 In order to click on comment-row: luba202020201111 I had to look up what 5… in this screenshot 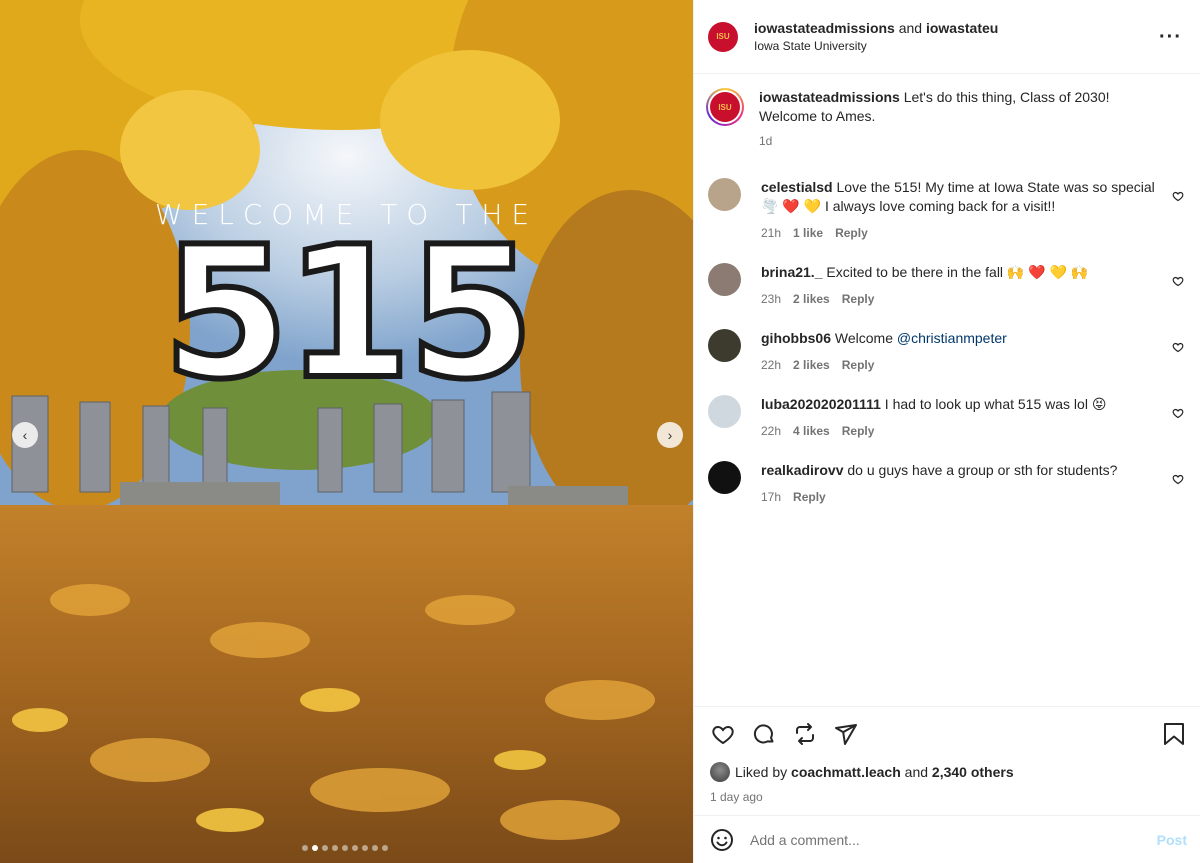, I will do `click(946, 418)`.